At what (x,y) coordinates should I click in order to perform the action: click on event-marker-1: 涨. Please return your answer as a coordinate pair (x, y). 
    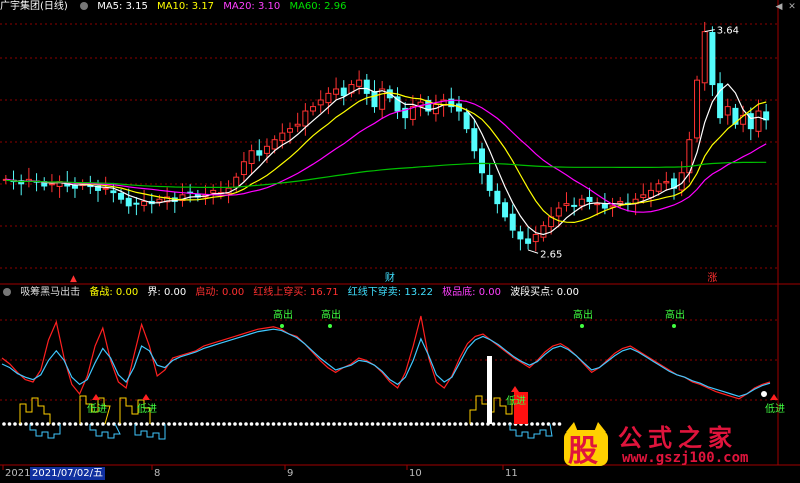
    Looking at the image, I should click on (712, 278).